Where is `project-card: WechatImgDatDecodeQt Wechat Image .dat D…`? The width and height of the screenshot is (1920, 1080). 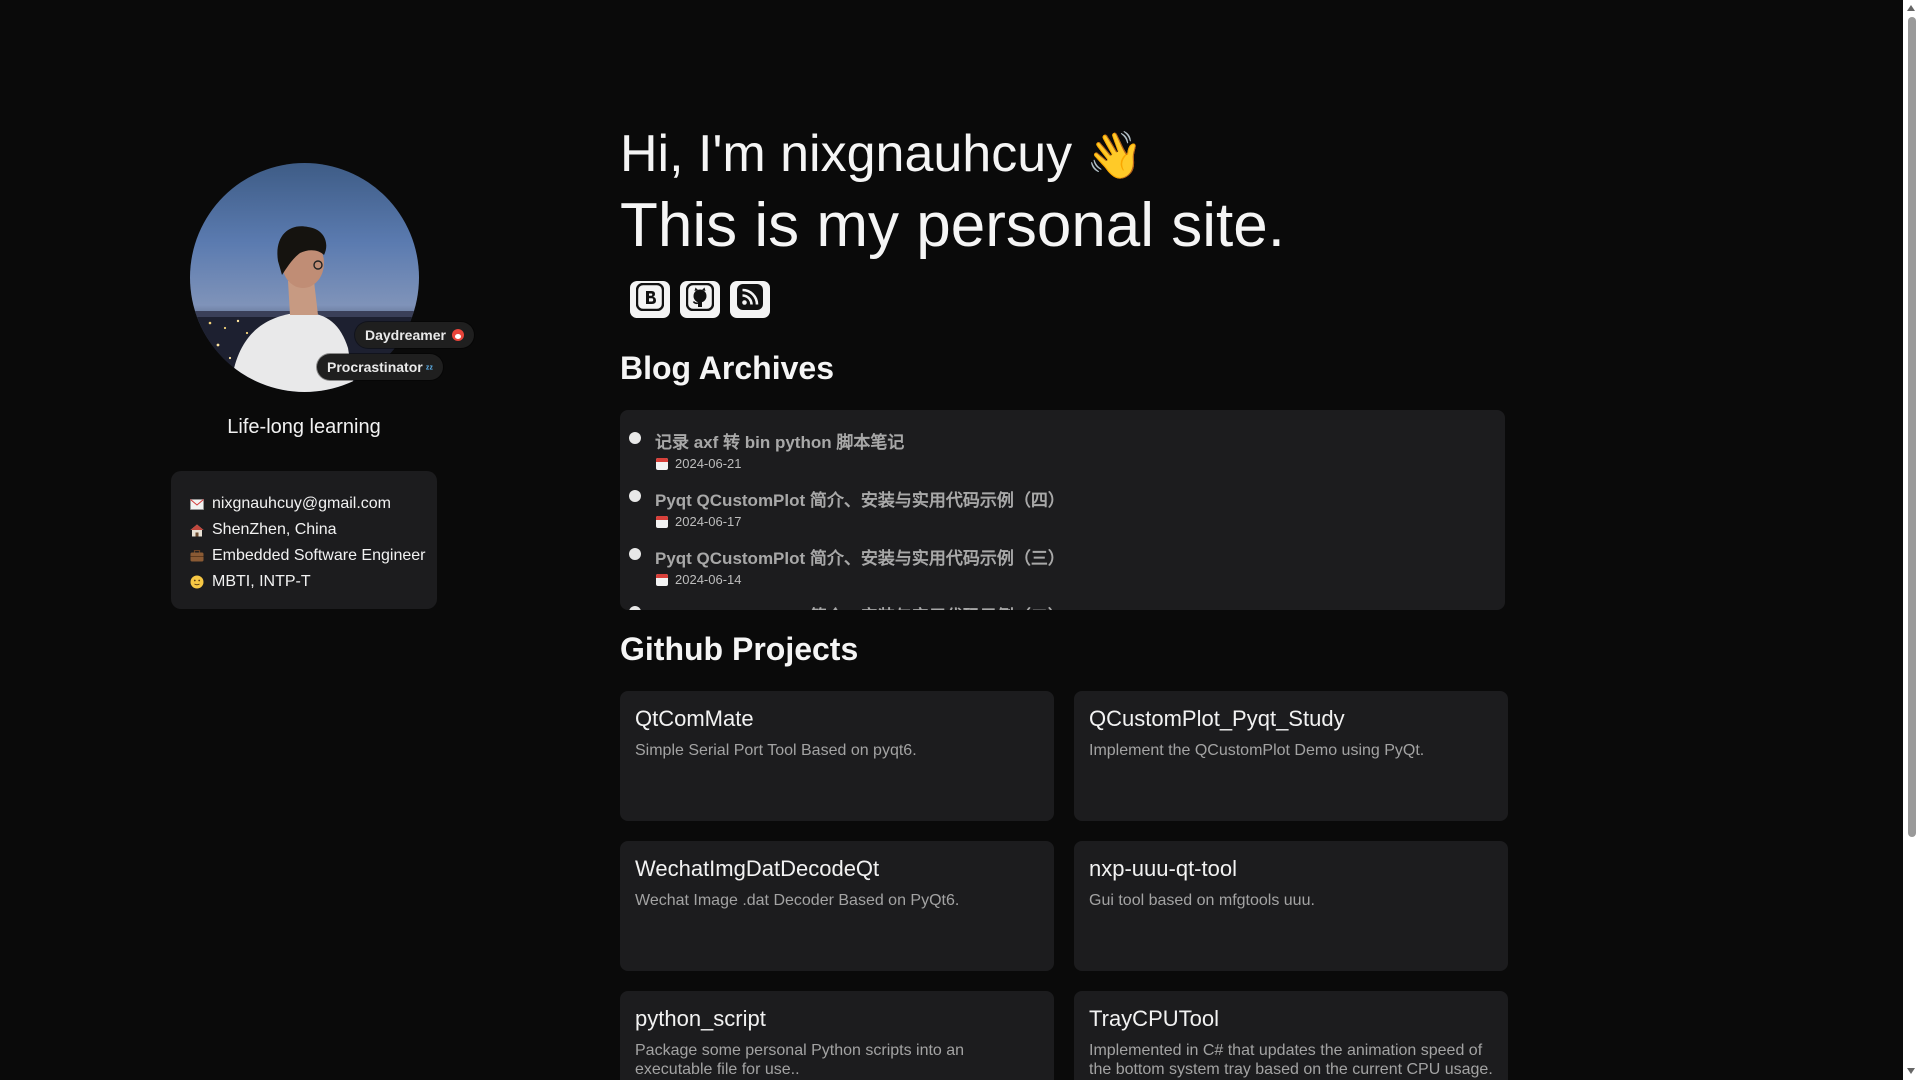 project-card: WechatImgDatDecodeQt Wechat Image .dat D… is located at coordinates (837, 906).